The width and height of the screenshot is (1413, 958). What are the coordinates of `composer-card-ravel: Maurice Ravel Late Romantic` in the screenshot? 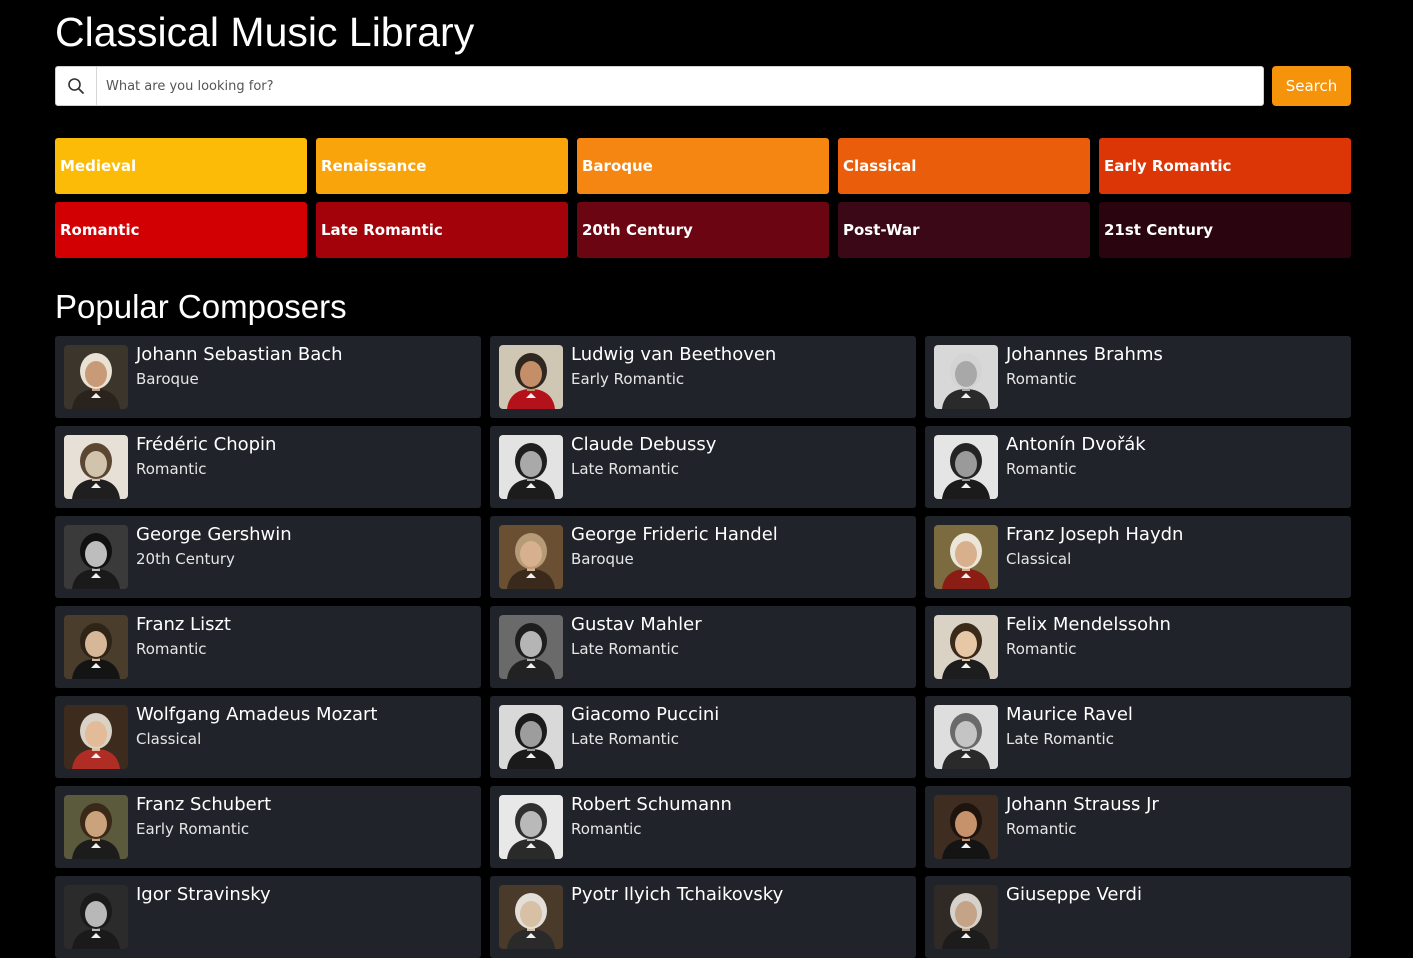 It's located at (1138, 737).